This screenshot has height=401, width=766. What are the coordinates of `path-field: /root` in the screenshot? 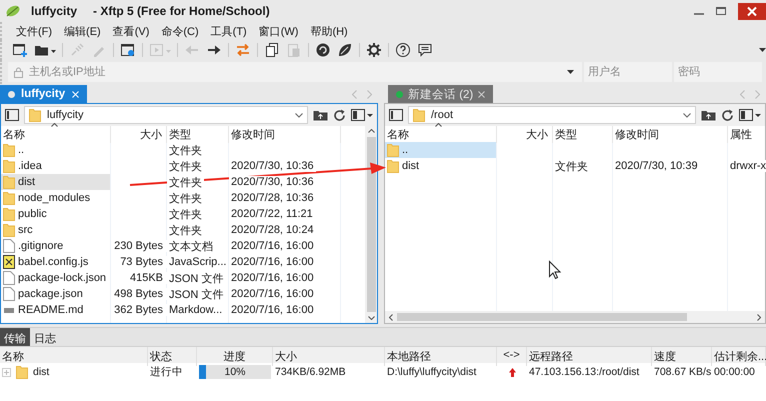 It's located at (552, 115).